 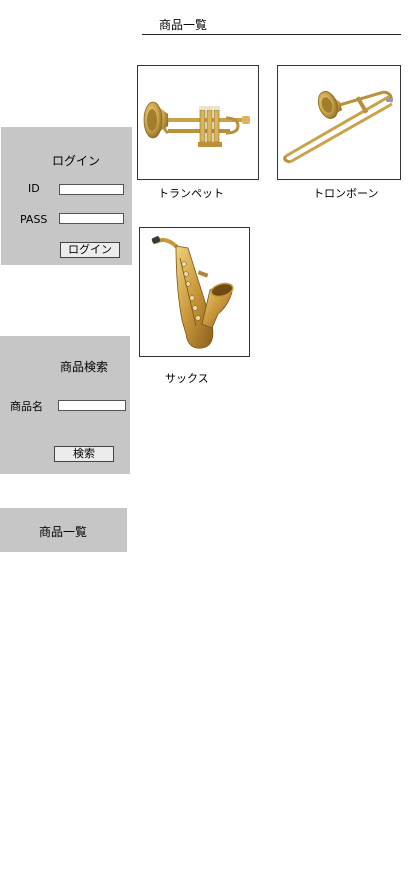 I want to click on search-panel: 商品検索 商品名 検索, so click(x=65, y=405).